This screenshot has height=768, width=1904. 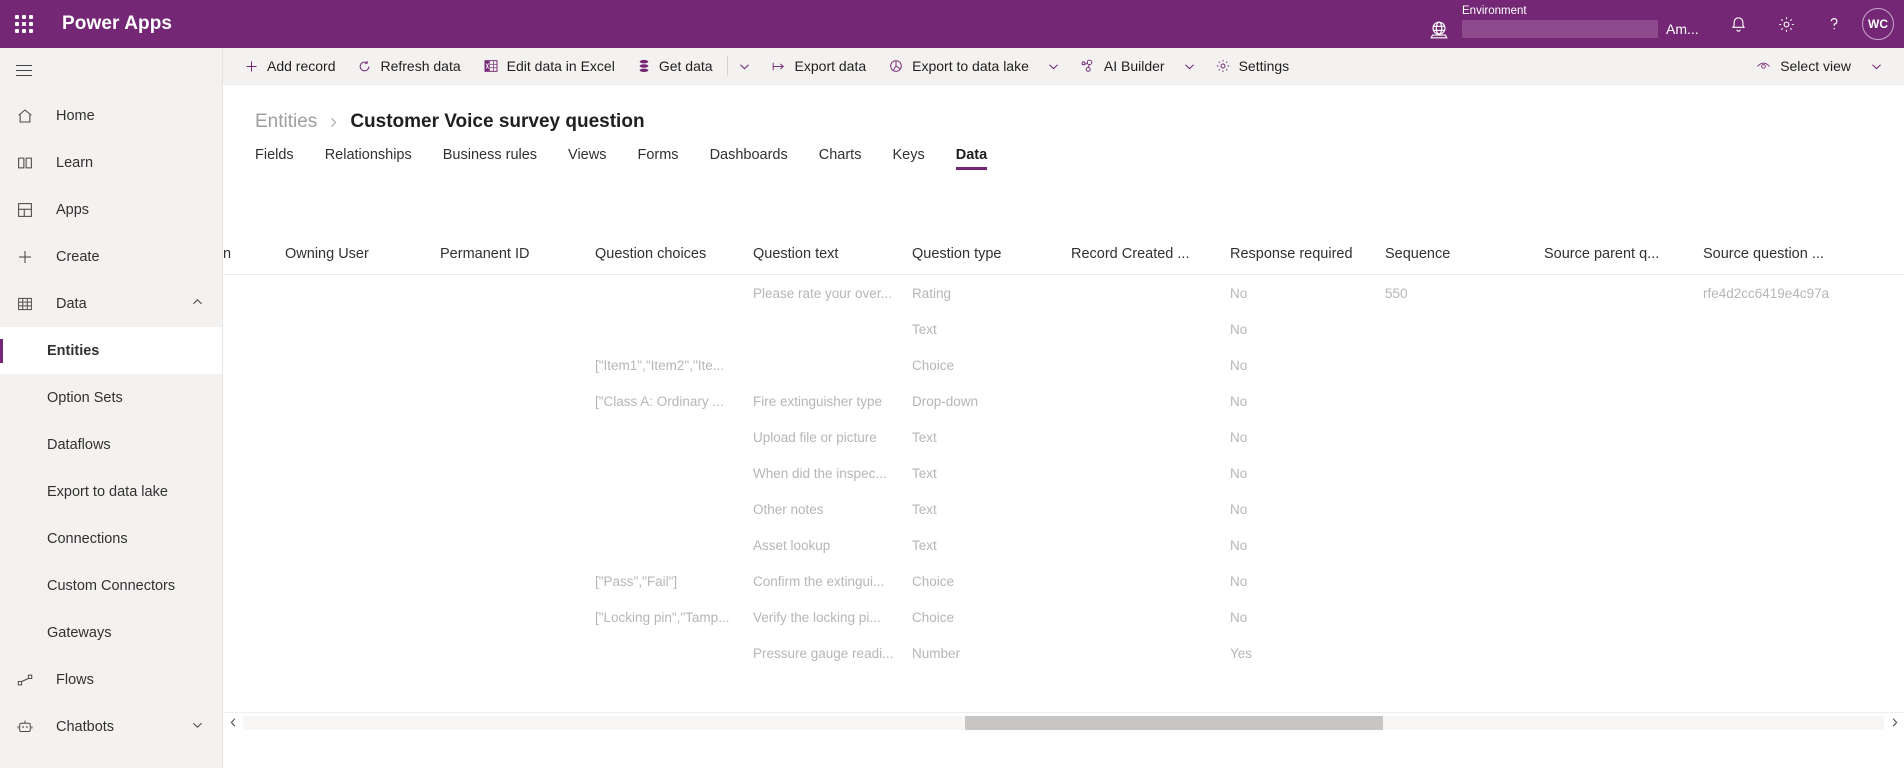 What do you see at coordinates (111, 491) in the screenshot?
I see `sidebar-item-export-to-data-lake: Export to data lake` at bounding box center [111, 491].